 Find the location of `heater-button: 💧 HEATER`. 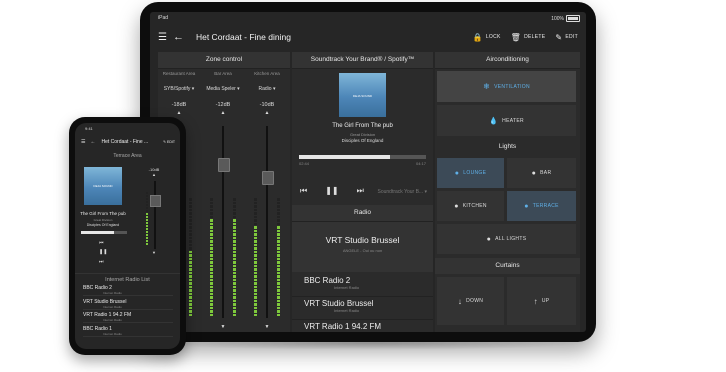

heater-button: 💧 HEATER is located at coordinates (506, 120).